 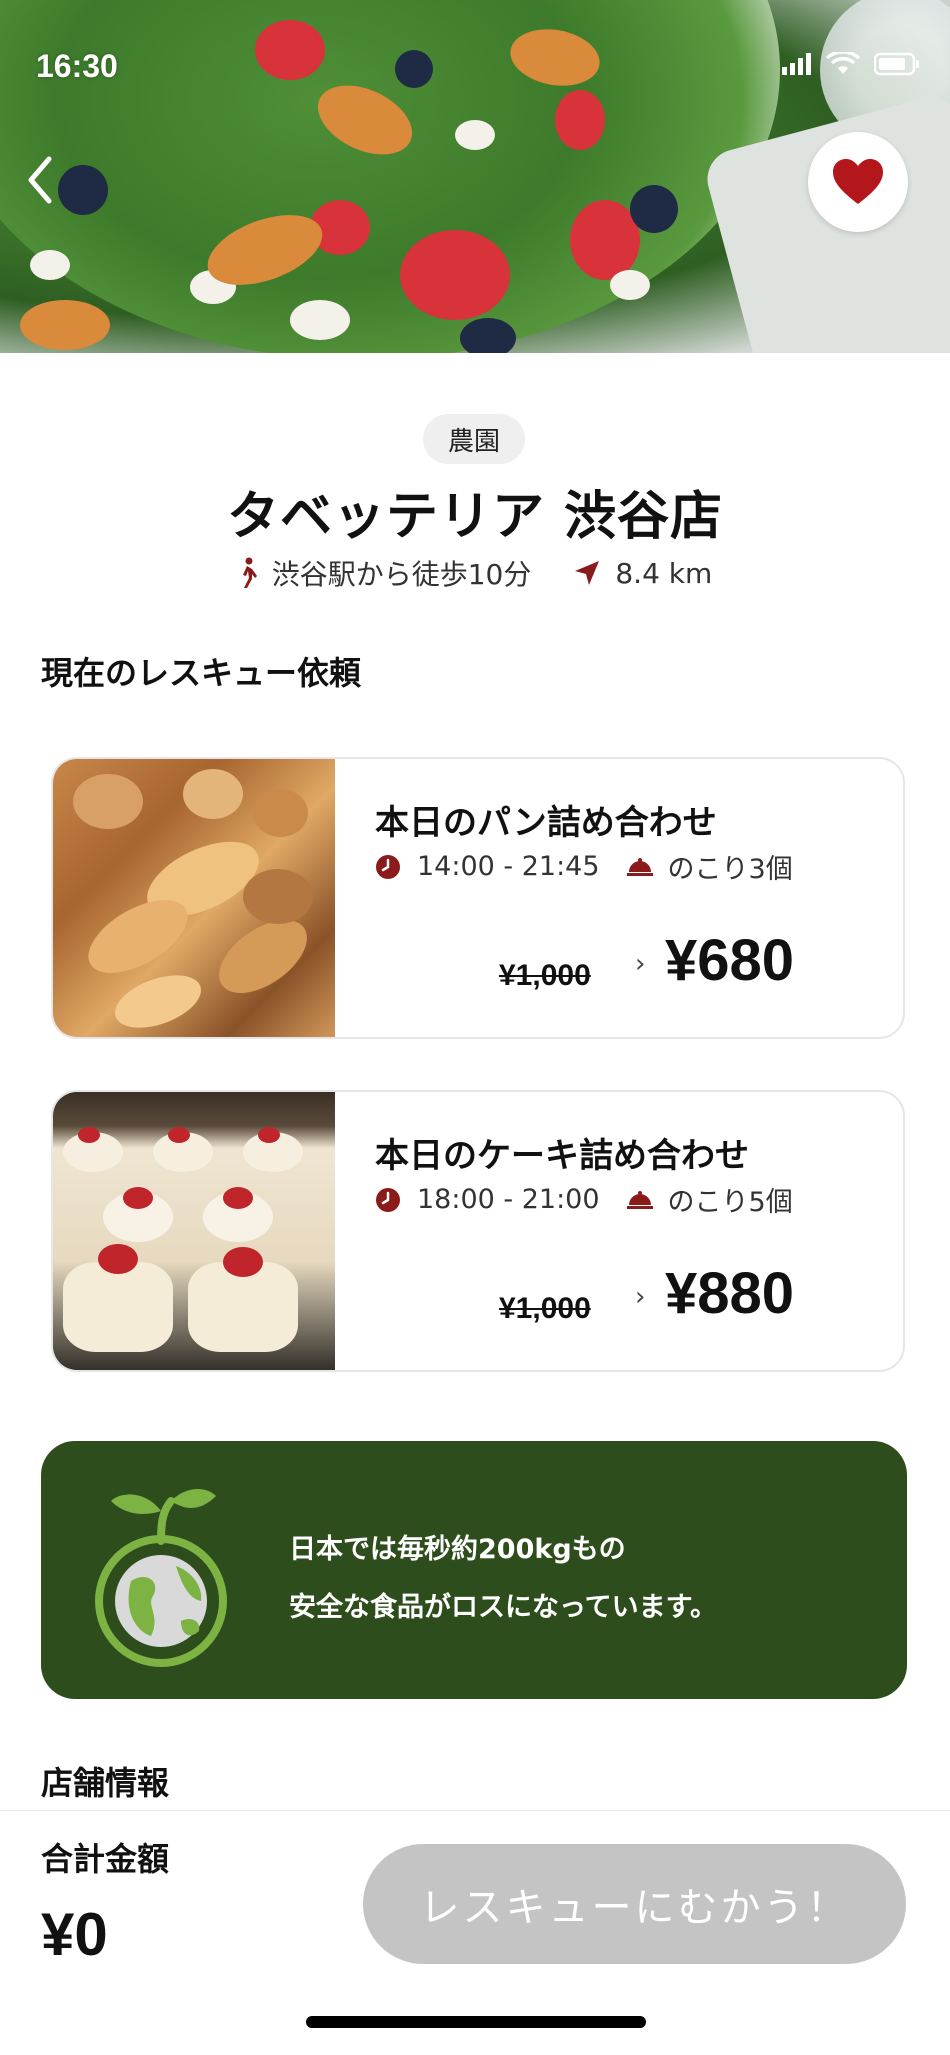 I want to click on home-indicator, so click(x=476, y=2022).